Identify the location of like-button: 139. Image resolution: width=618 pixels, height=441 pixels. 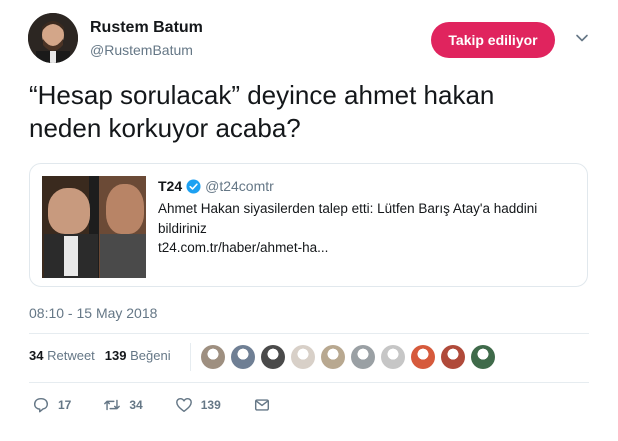
(198, 405).